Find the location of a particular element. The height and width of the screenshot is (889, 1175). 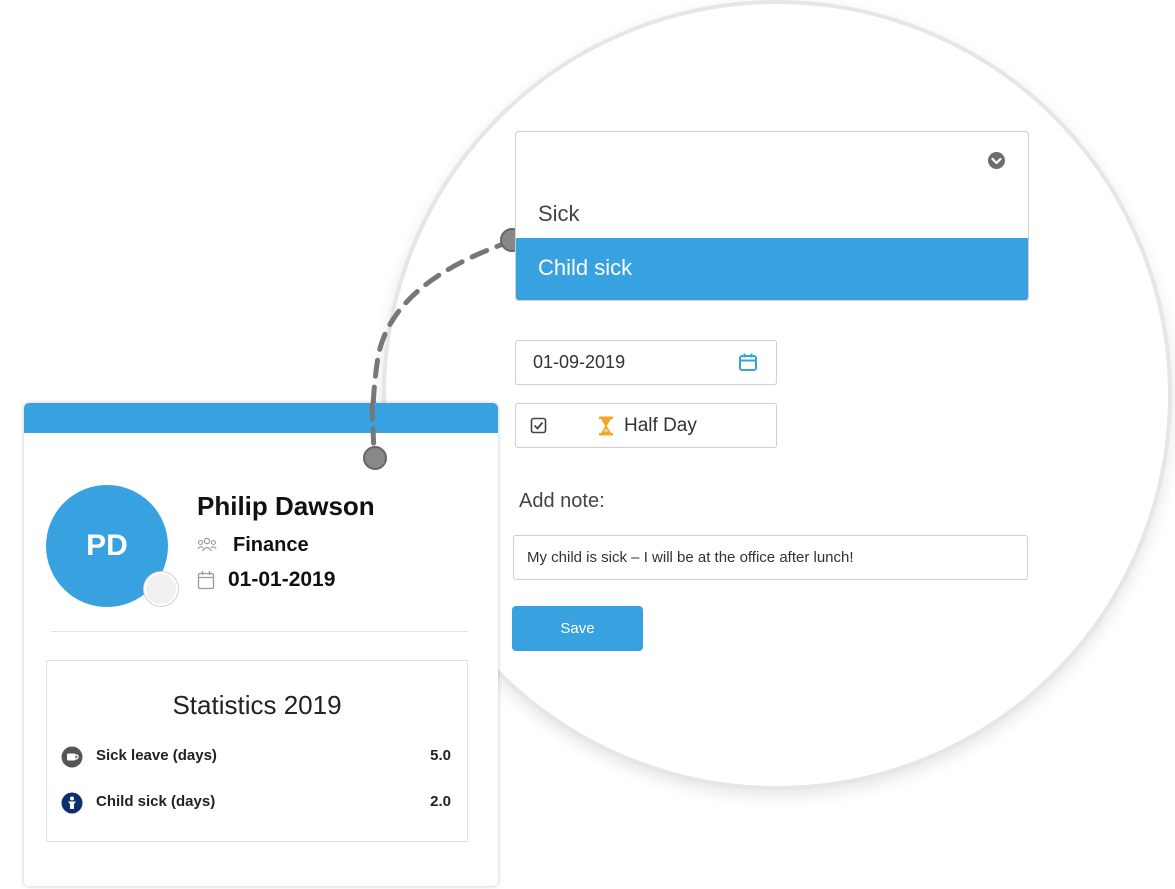

stat-label: Child sick (days) is located at coordinates (156, 801).